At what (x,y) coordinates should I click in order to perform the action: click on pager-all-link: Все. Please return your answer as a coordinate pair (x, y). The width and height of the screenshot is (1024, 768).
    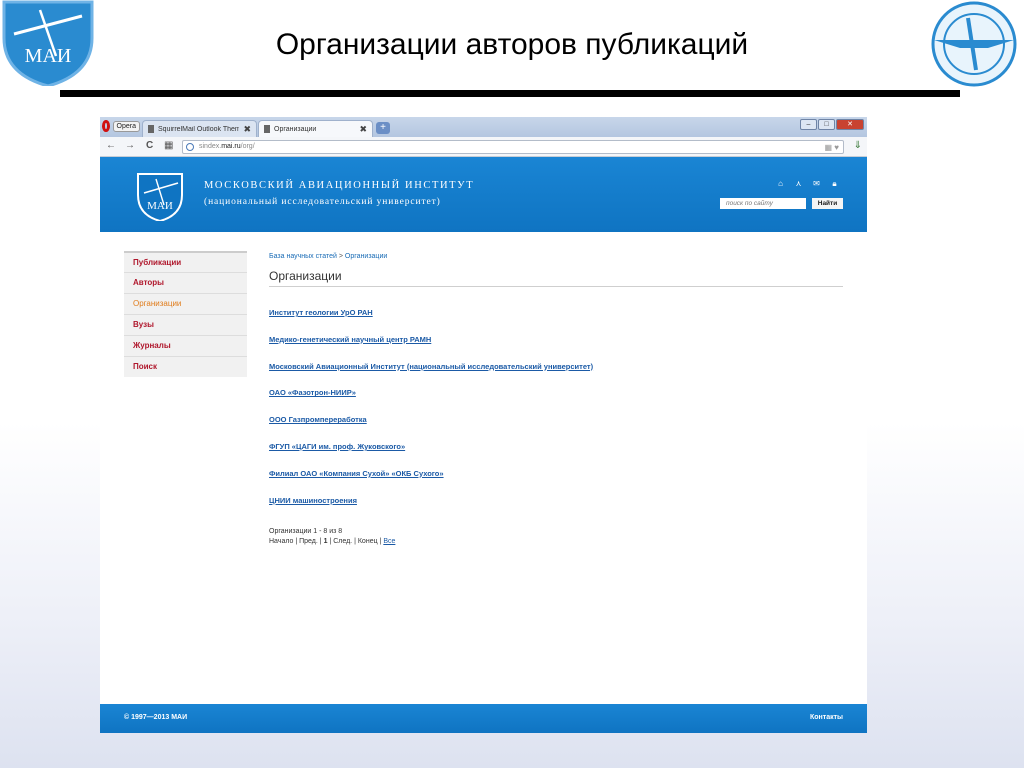
    Looking at the image, I should click on (389, 541).